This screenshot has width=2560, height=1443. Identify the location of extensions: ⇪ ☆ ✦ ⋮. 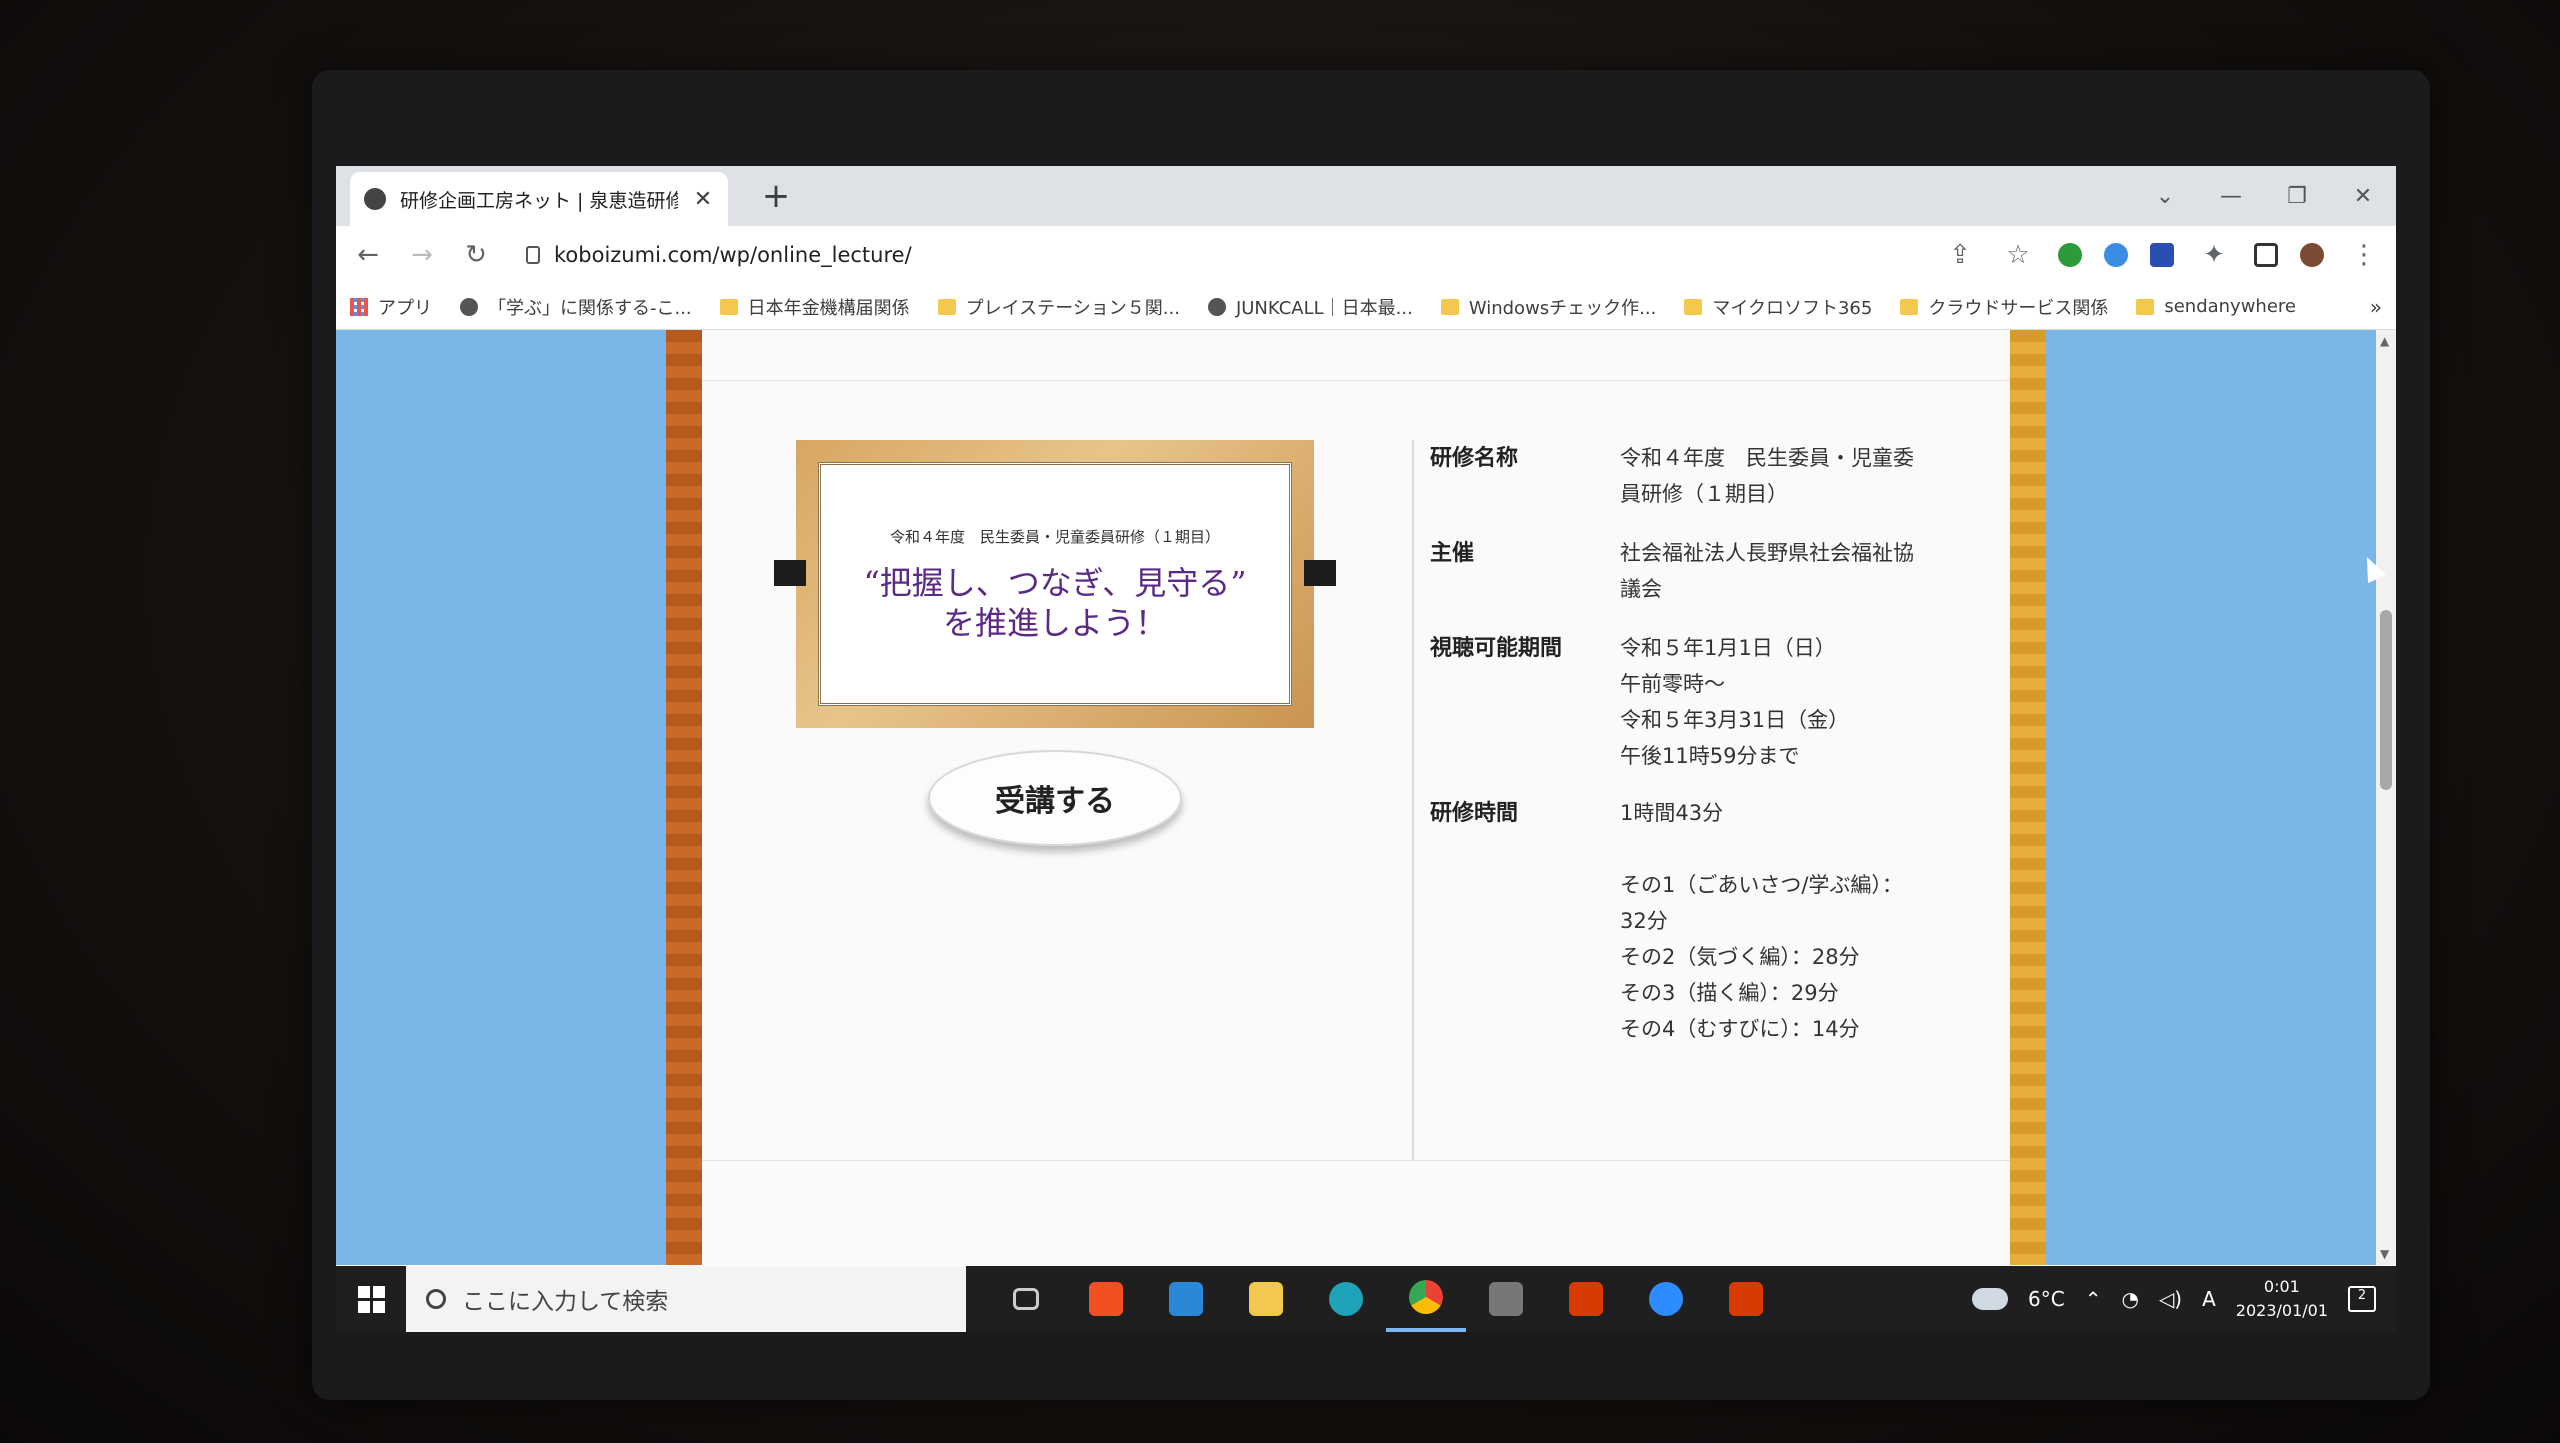
(2162, 255).